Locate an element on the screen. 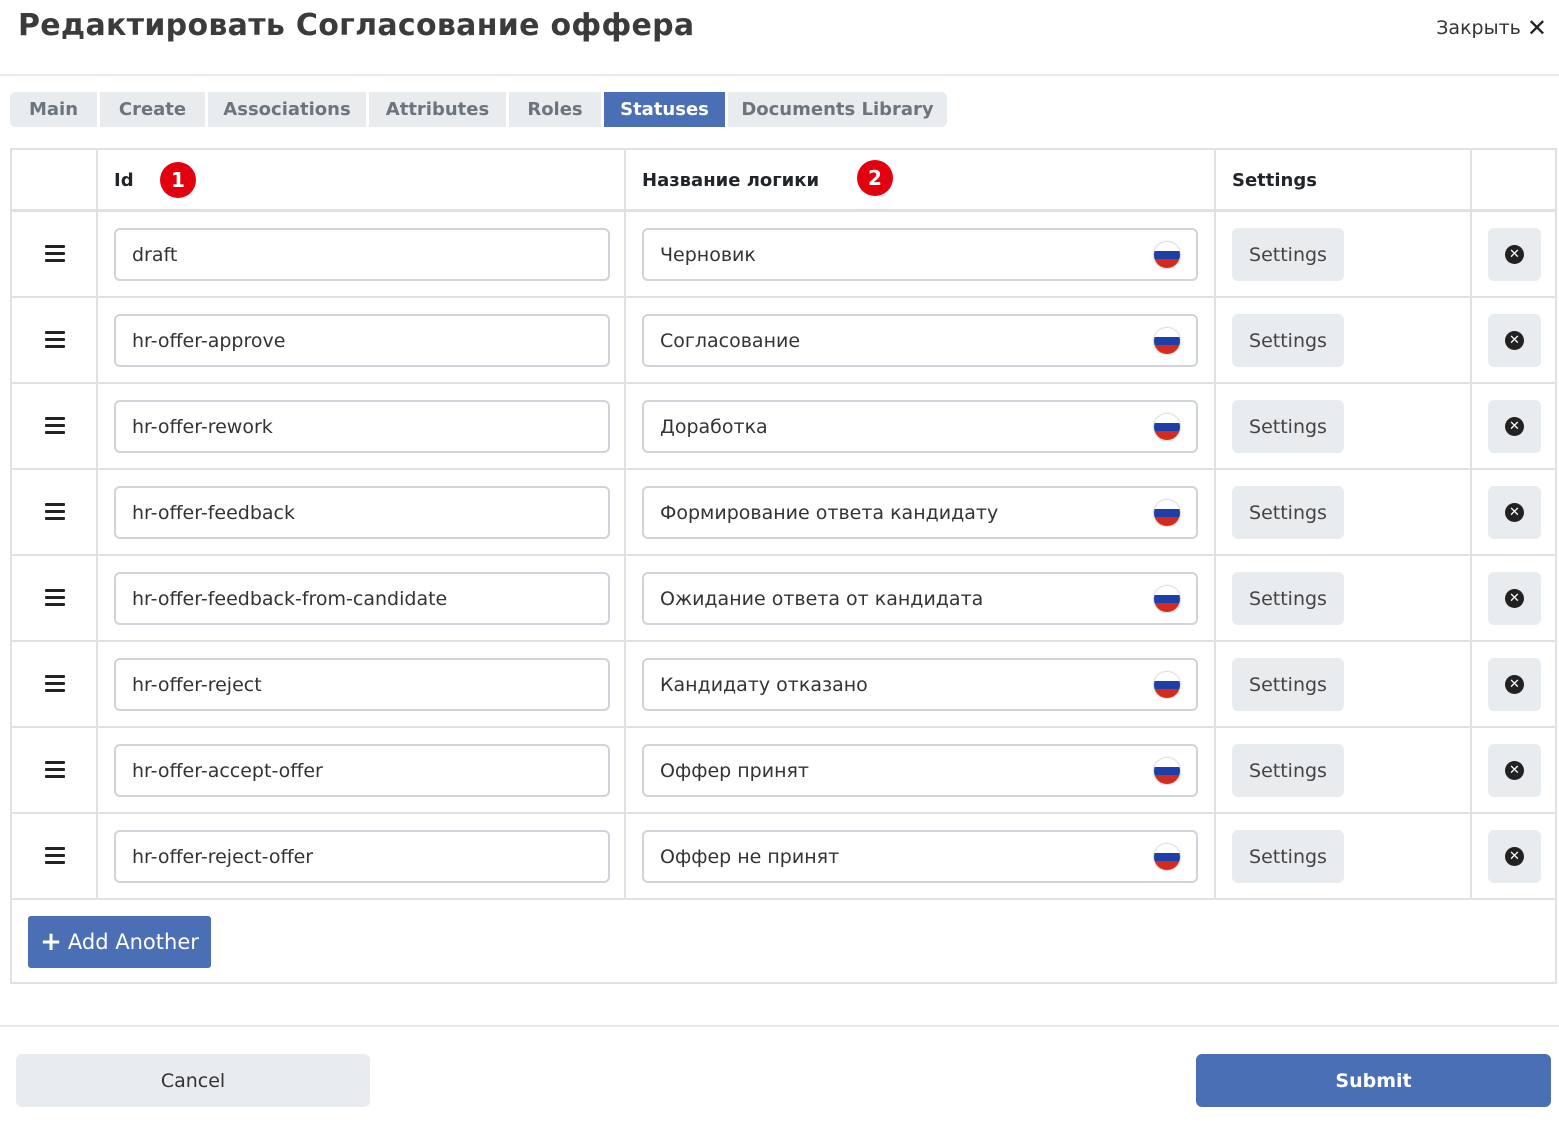 The image size is (1559, 1143). table-row: hr-offer-approve Согласование Settings ✕ is located at coordinates (783, 341).